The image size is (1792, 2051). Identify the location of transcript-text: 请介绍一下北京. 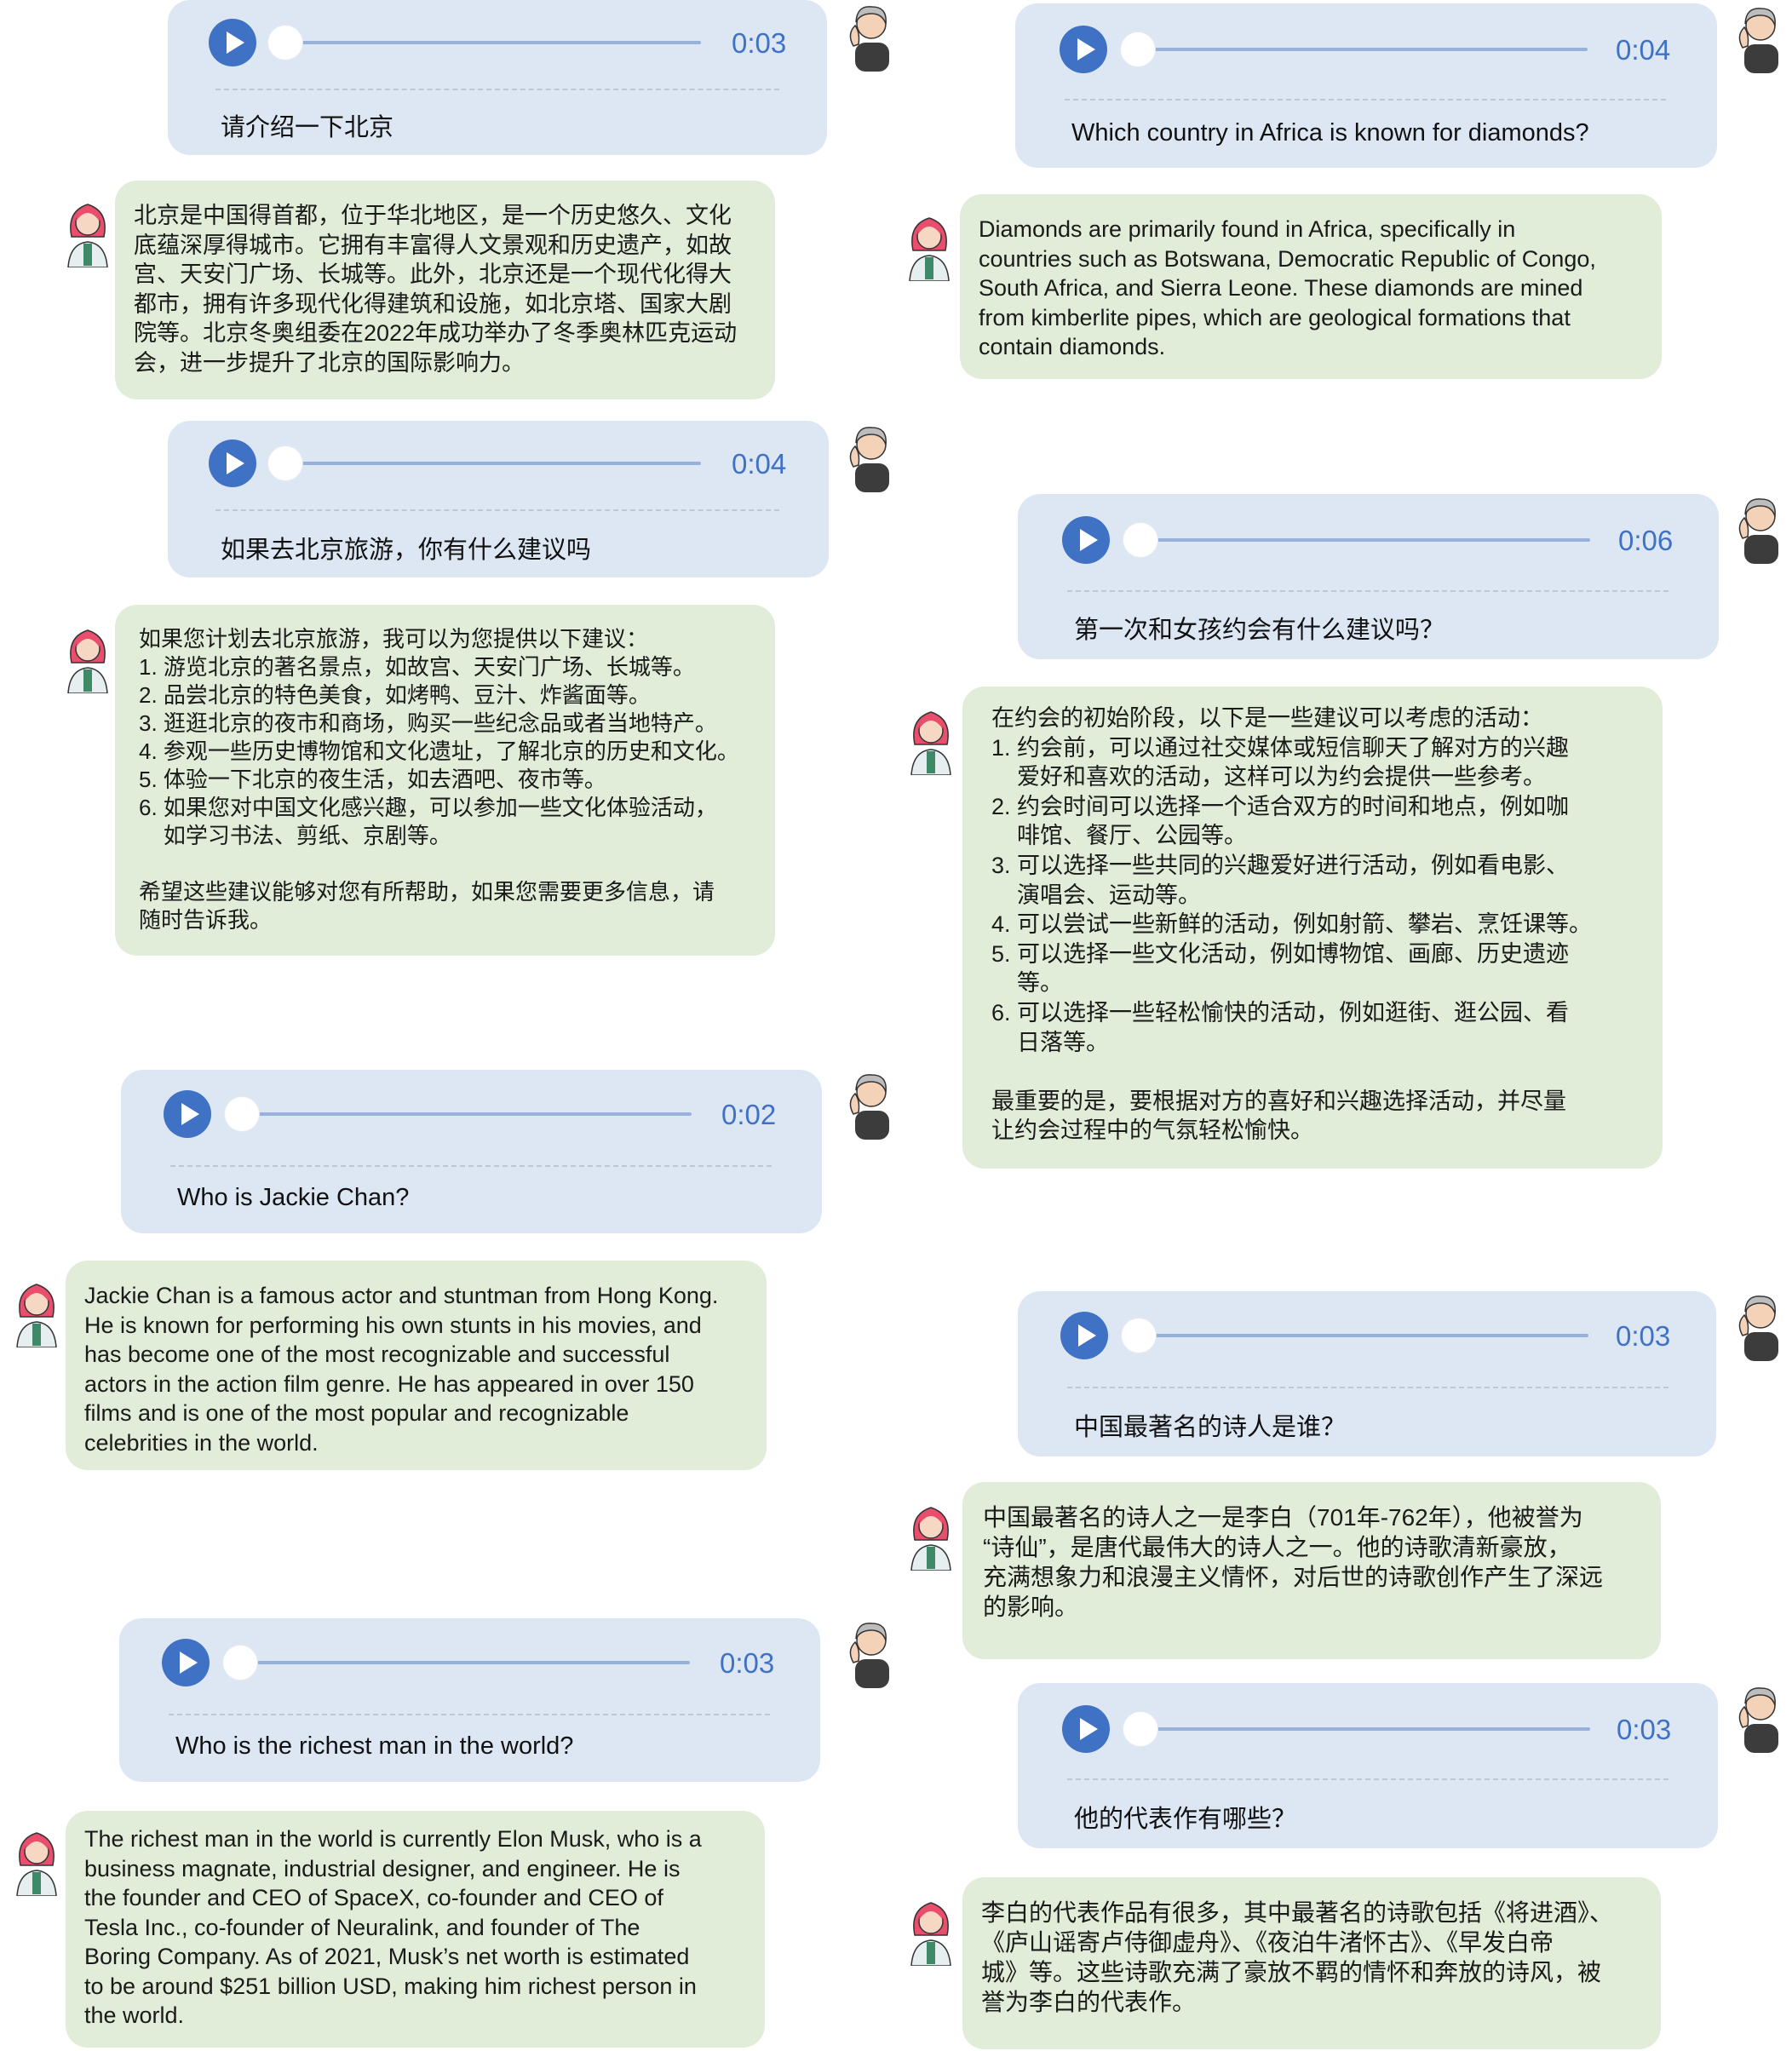
(307, 127).